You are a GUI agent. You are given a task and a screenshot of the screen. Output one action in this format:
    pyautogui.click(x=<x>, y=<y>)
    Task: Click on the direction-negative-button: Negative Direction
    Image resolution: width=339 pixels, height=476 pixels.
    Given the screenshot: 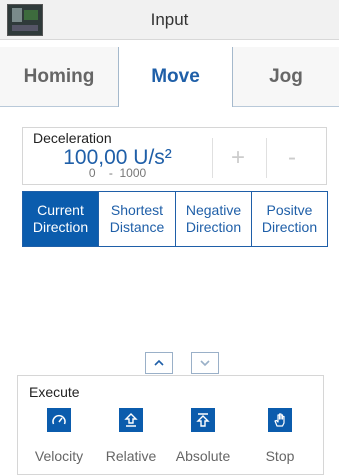 What is the action you would take?
    pyautogui.click(x=213, y=219)
    